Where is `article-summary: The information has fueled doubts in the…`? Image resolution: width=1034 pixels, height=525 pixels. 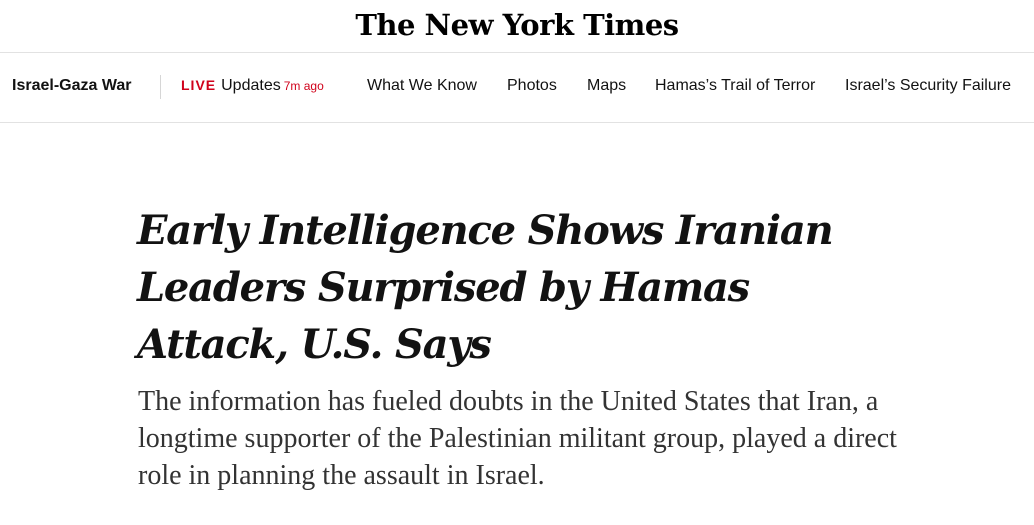 article-summary: The information has fueled doubts in the… is located at coordinates (517, 438).